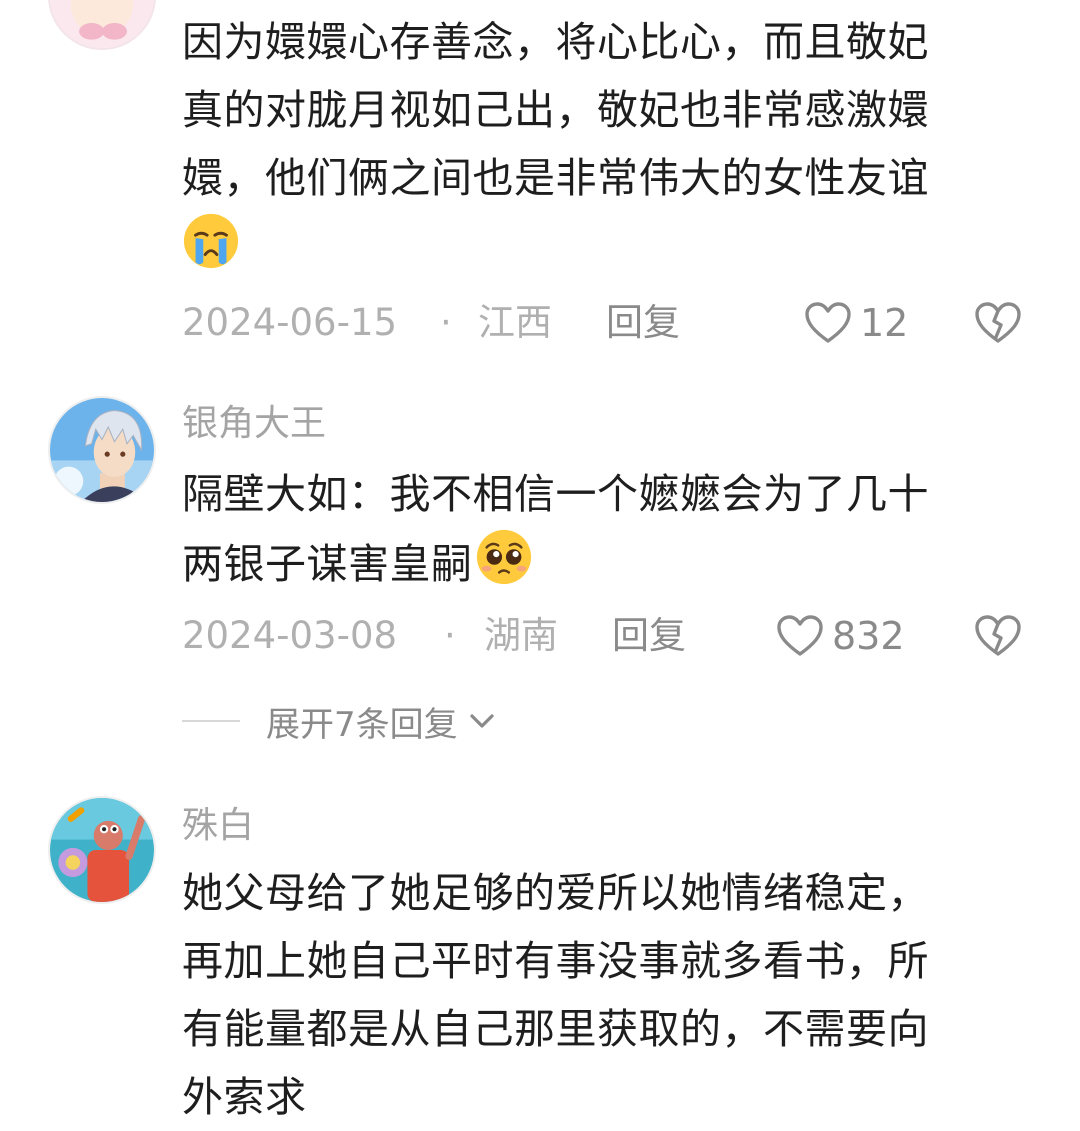 The height and width of the screenshot is (1131, 1080). Describe the element at coordinates (504, 567) in the screenshot. I see `pleading-face-emoji` at that location.